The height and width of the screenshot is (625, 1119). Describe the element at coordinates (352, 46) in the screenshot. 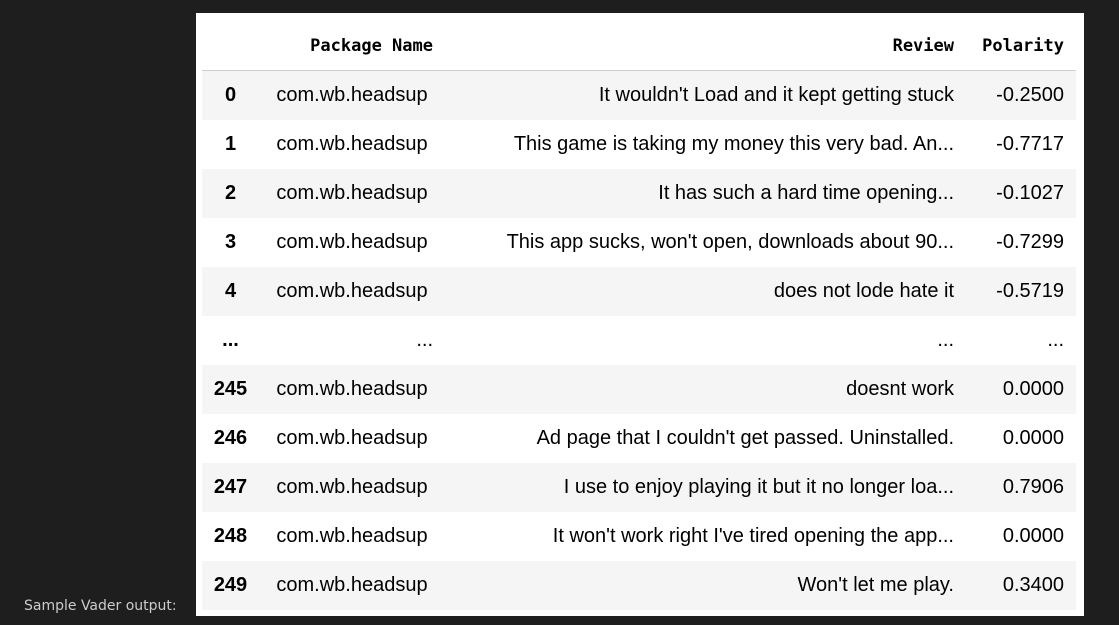

I see `header-package-name: Package Name` at that location.